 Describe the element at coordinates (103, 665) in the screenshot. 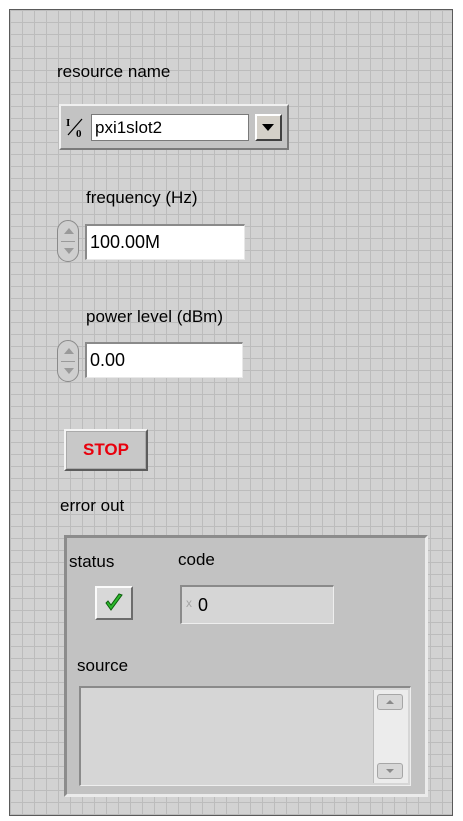

I see `source-label: source` at that location.